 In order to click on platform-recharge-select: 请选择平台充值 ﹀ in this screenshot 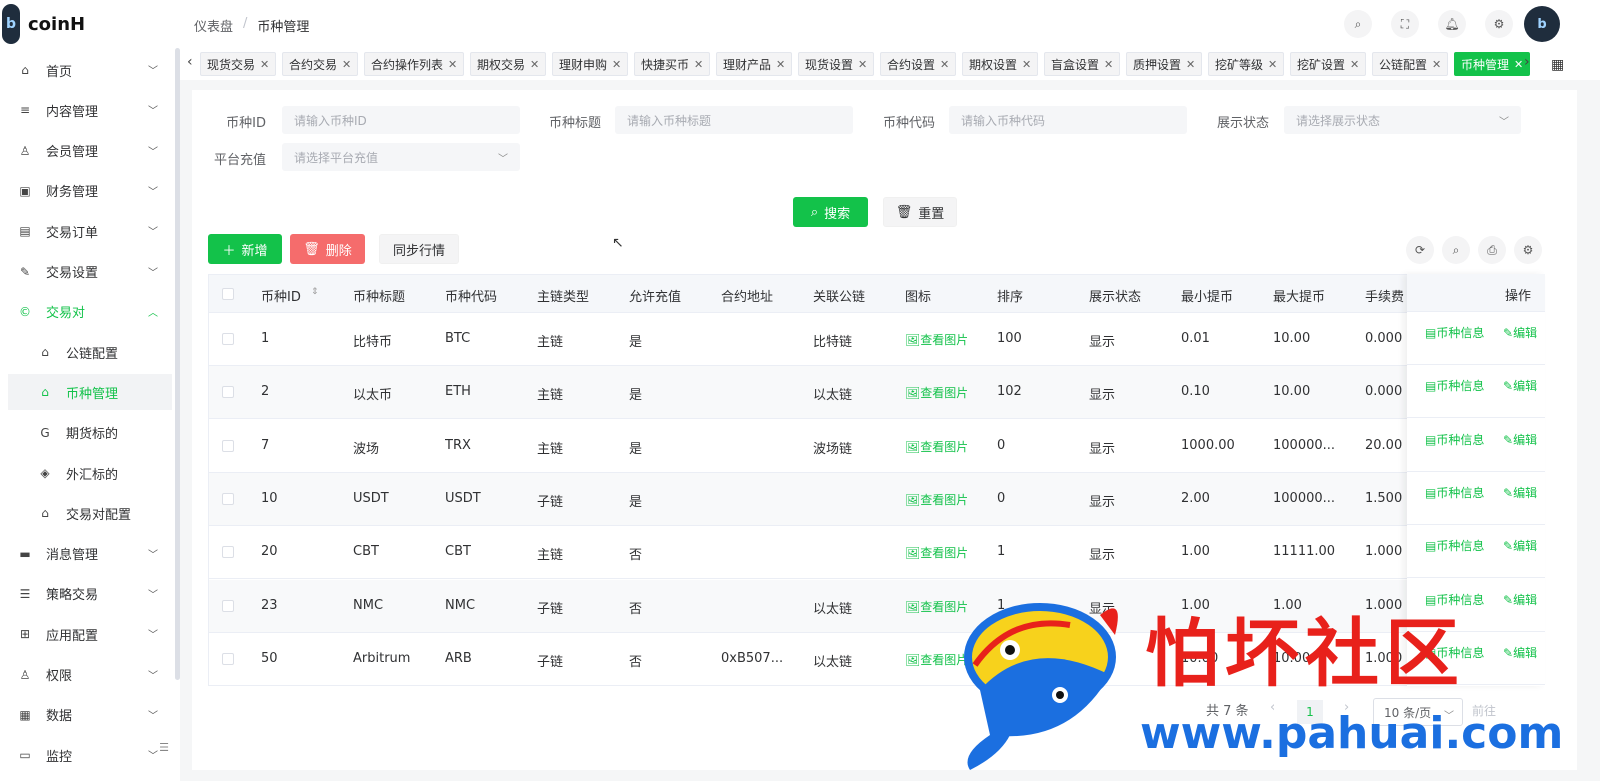, I will do `click(401, 157)`.